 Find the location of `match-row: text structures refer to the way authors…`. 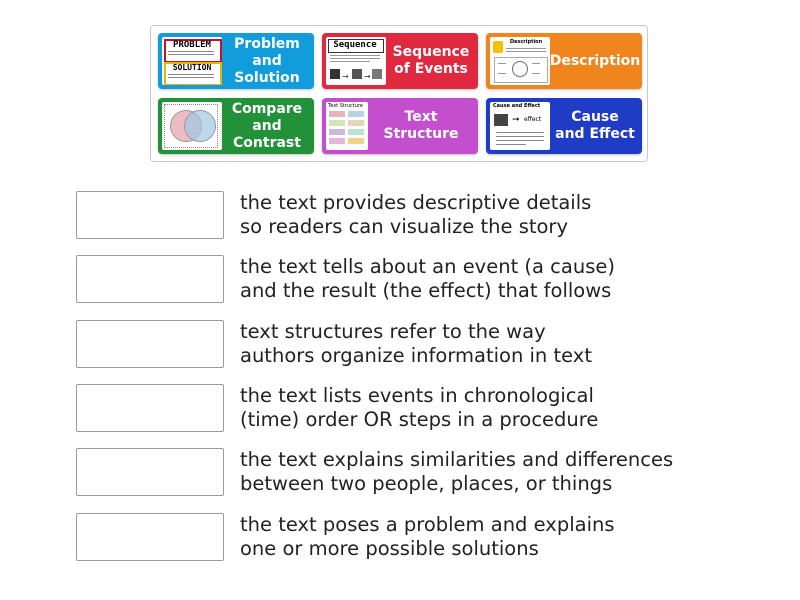

match-row: text structures refer to the way authors… is located at coordinates (396, 345).